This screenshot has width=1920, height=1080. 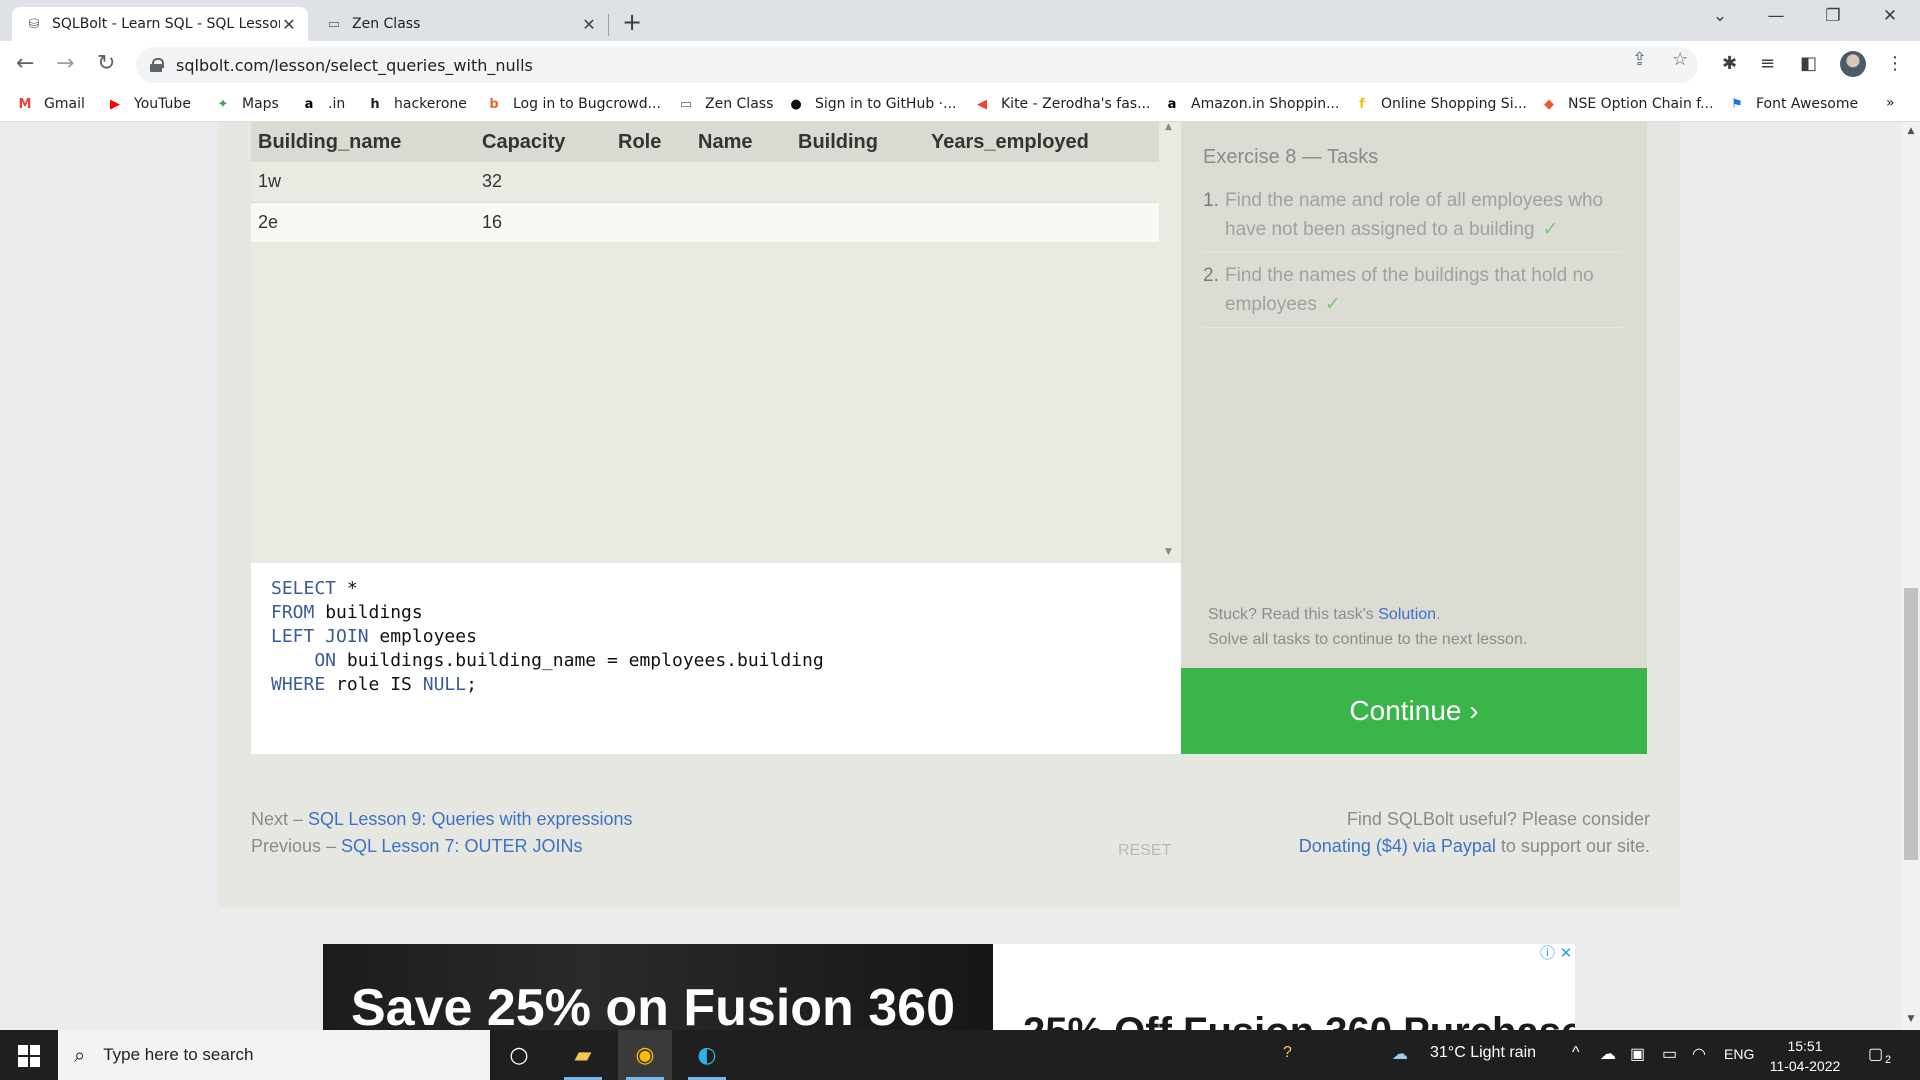 What do you see at coordinates (1911, 724) in the screenshot?
I see `scrollbar-thumb` at bounding box center [1911, 724].